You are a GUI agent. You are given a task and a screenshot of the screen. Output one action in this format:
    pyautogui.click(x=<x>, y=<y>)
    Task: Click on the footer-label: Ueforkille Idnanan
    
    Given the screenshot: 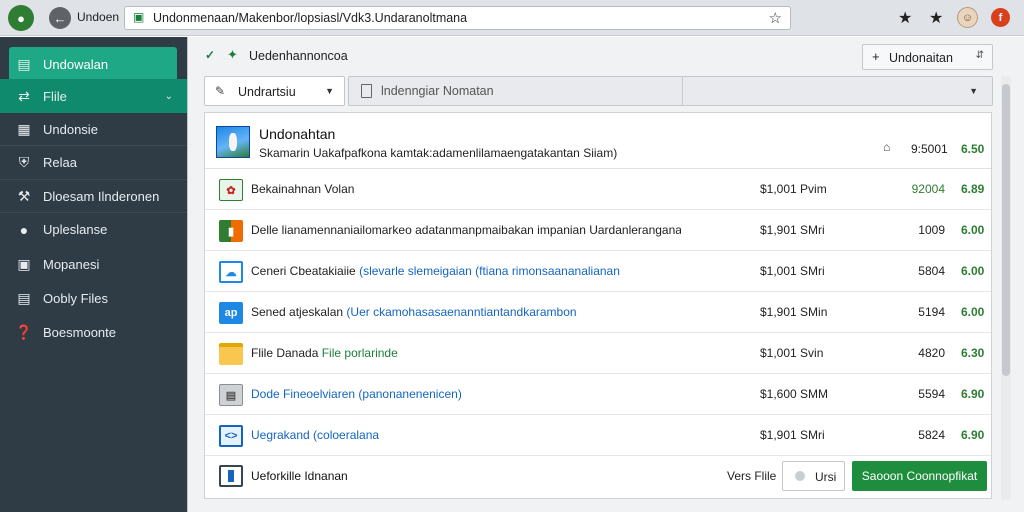 What is the action you would take?
    pyautogui.click(x=299, y=476)
    